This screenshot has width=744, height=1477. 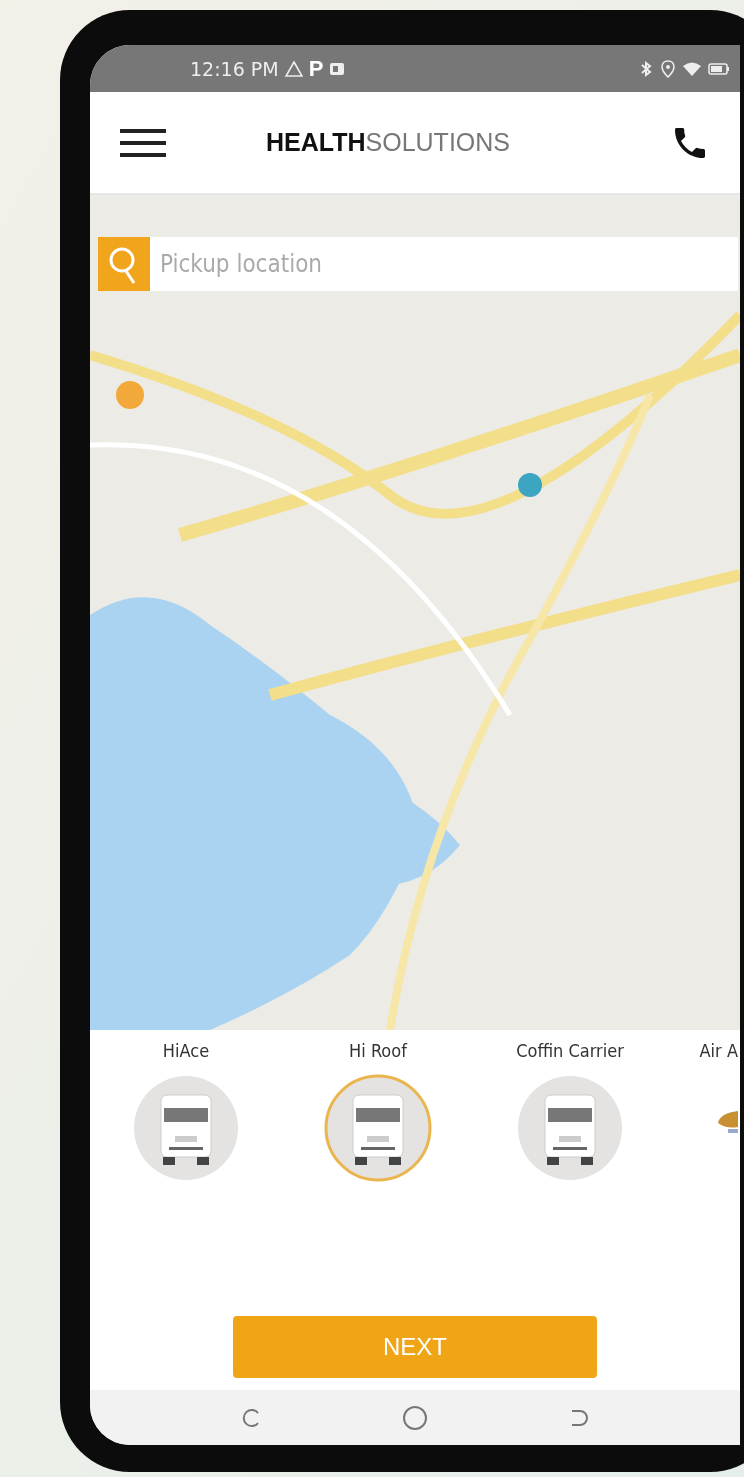 I want to click on vehicle-option: HiAce, so click(x=186, y=1120).